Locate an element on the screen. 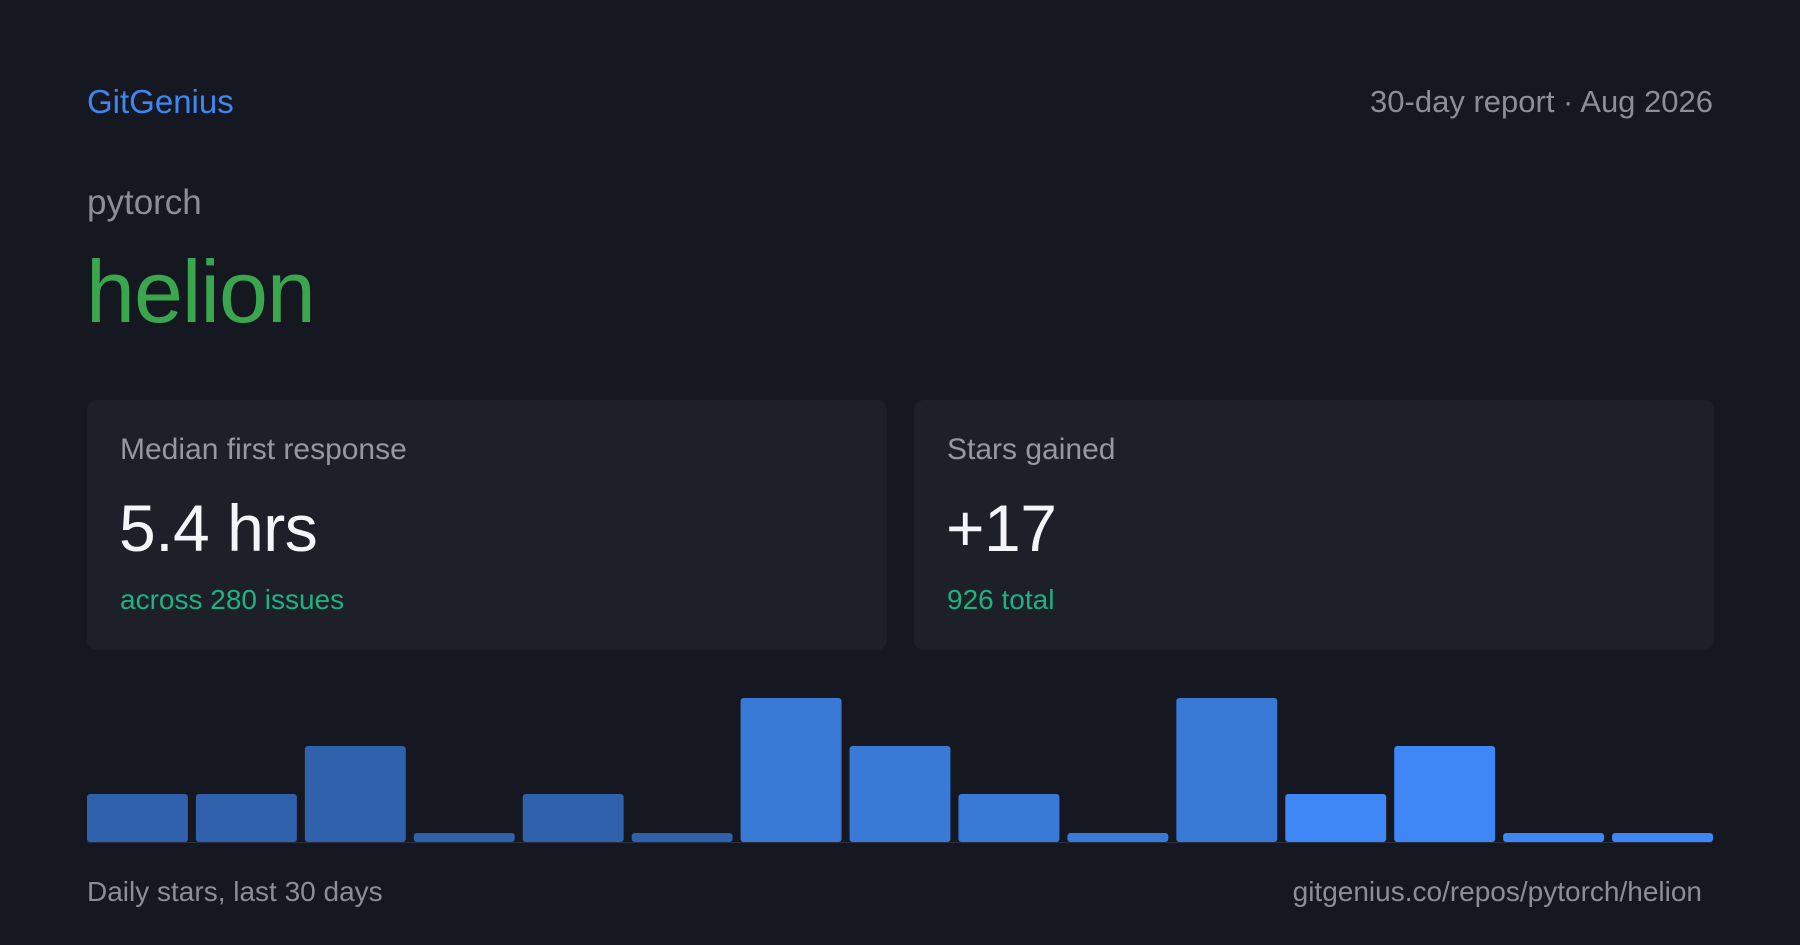 This screenshot has height=945, width=1800. brand-logo-text: GitGenius is located at coordinates (160, 101).